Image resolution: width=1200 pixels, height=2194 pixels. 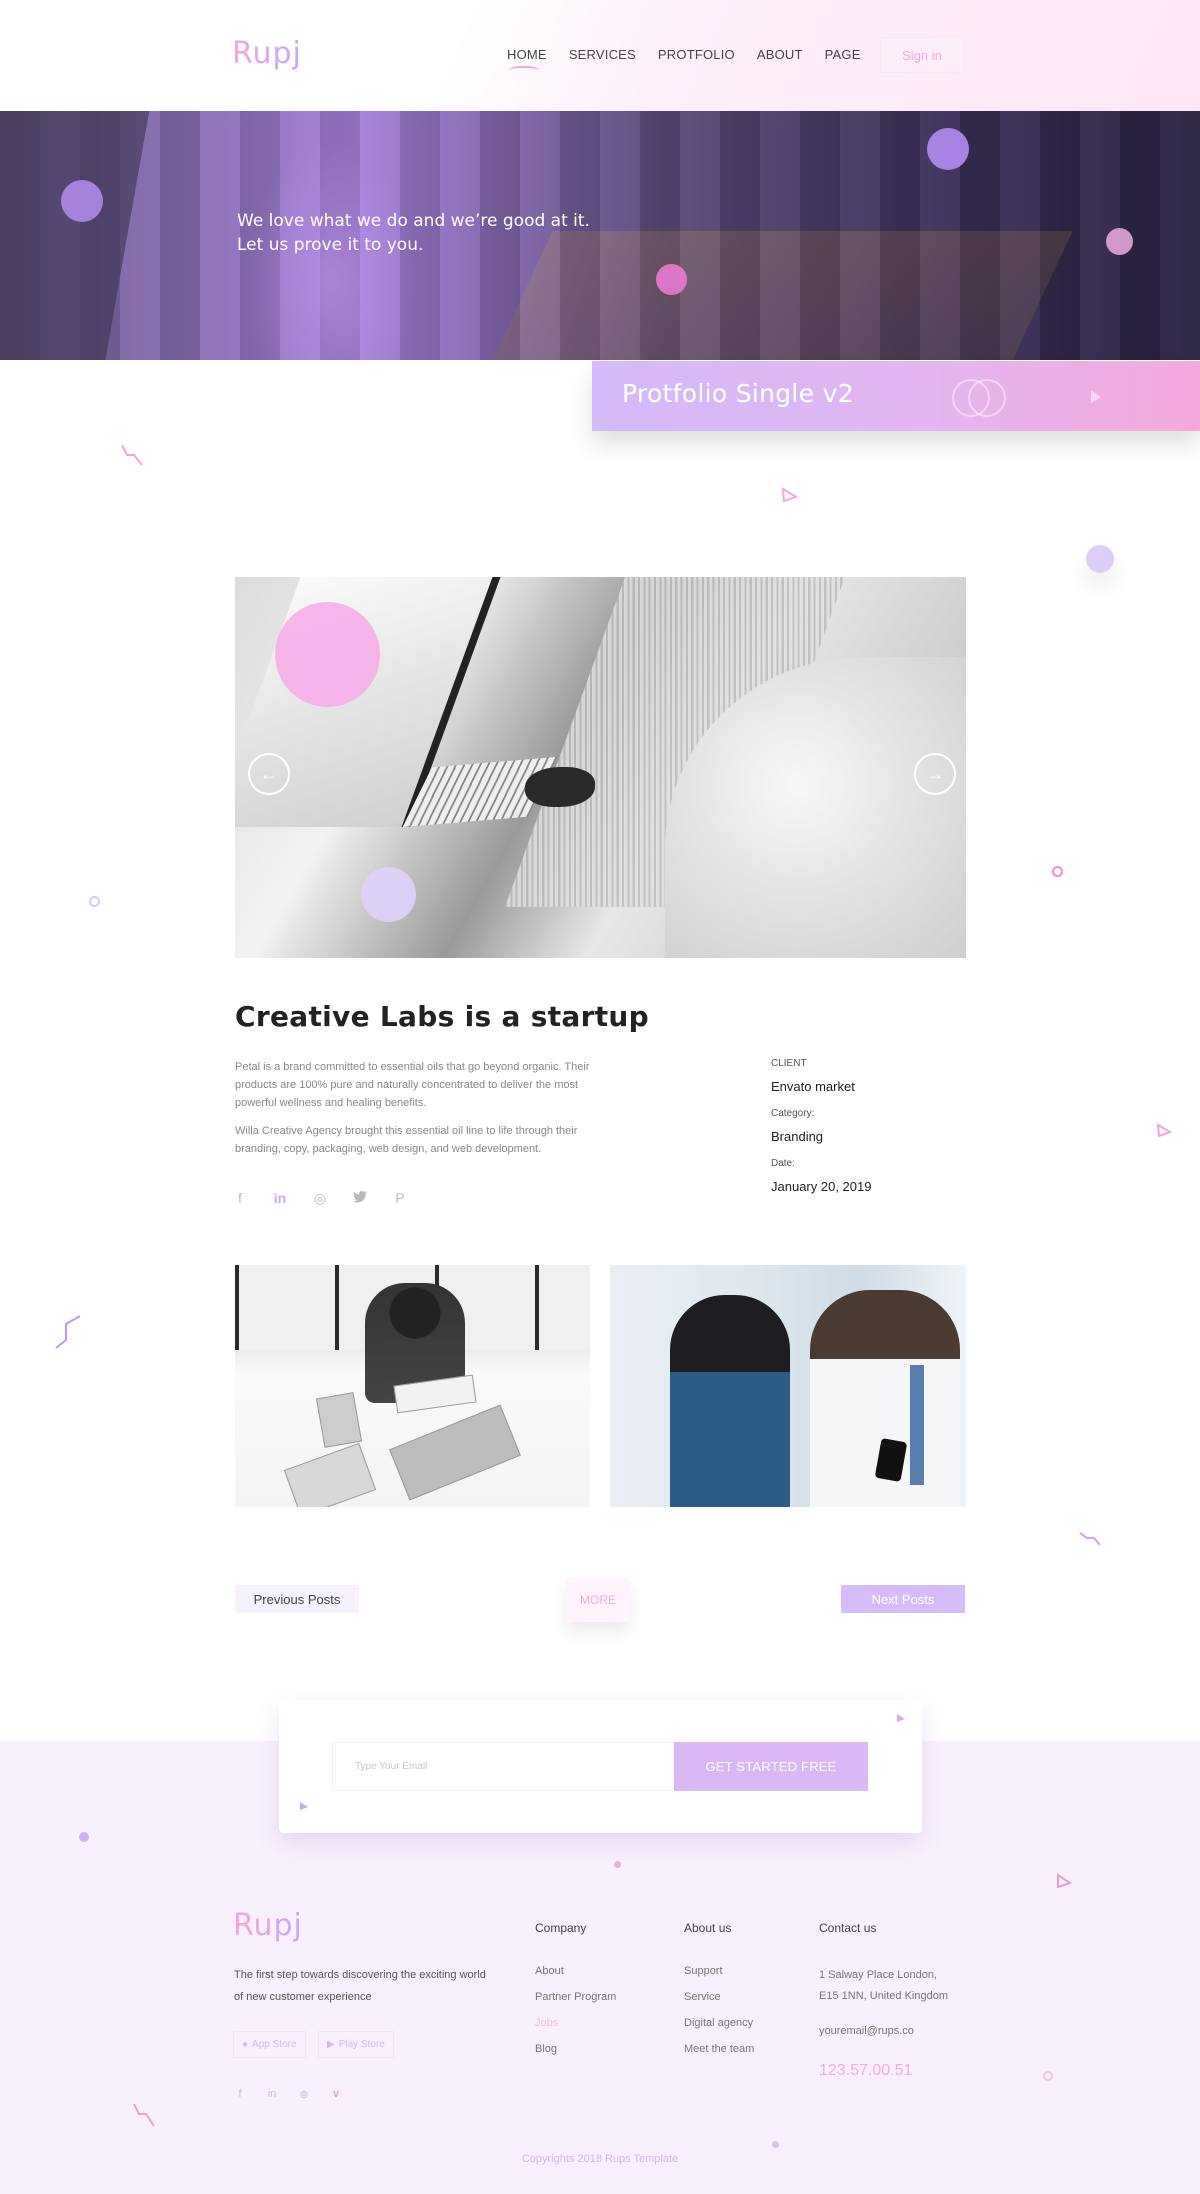 I want to click on footer-link-digital-agency: Digital agency, so click(x=719, y=2023).